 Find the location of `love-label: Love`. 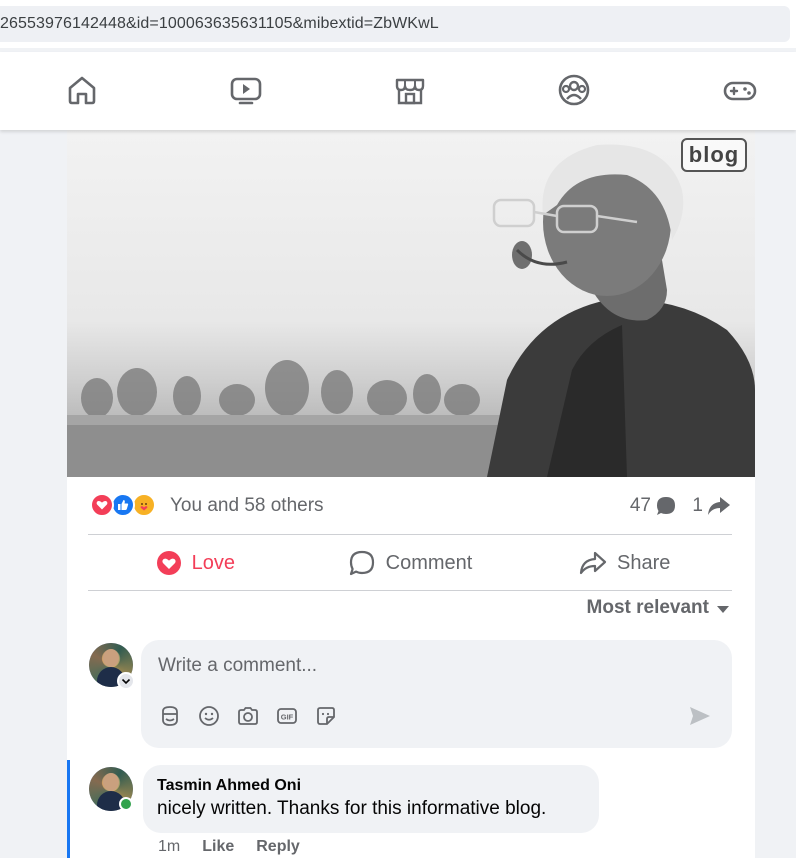

love-label: Love is located at coordinates (213, 562).